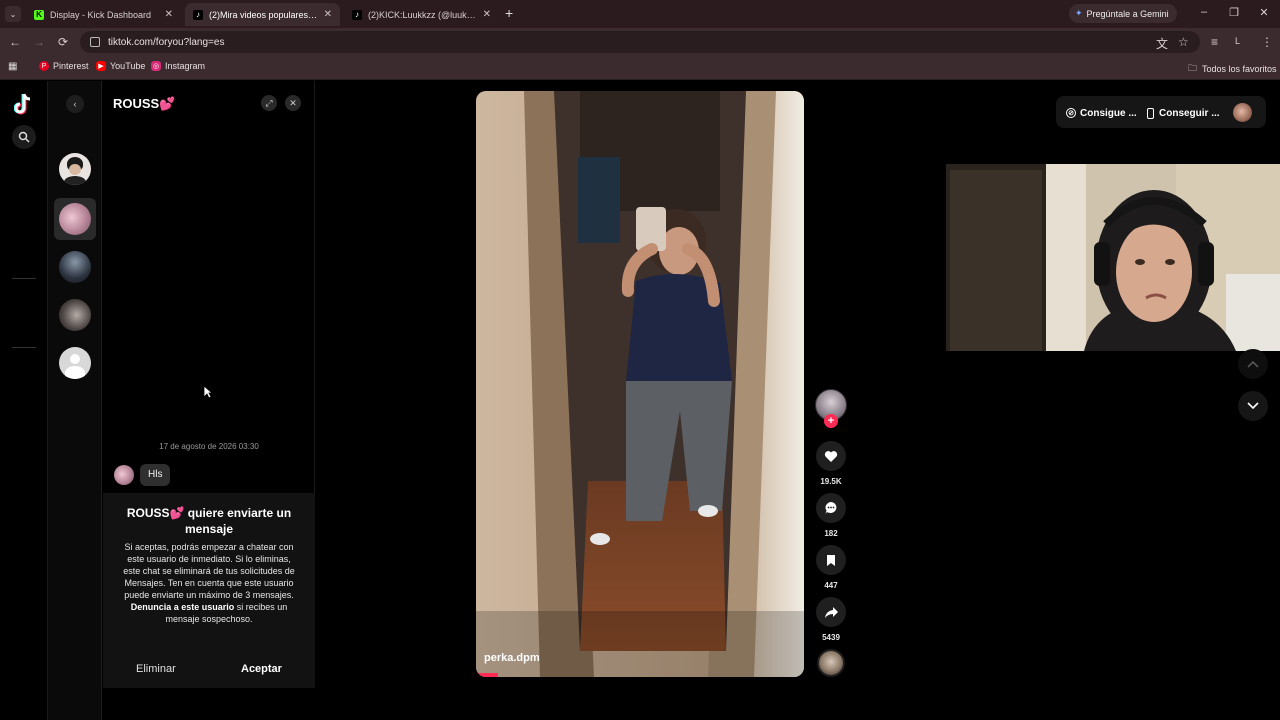 This screenshot has height=720, width=1280. What do you see at coordinates (75, 104) in the screenshot?
I see `back-arrow-icon: ‹` at bounding box center [75, 104].